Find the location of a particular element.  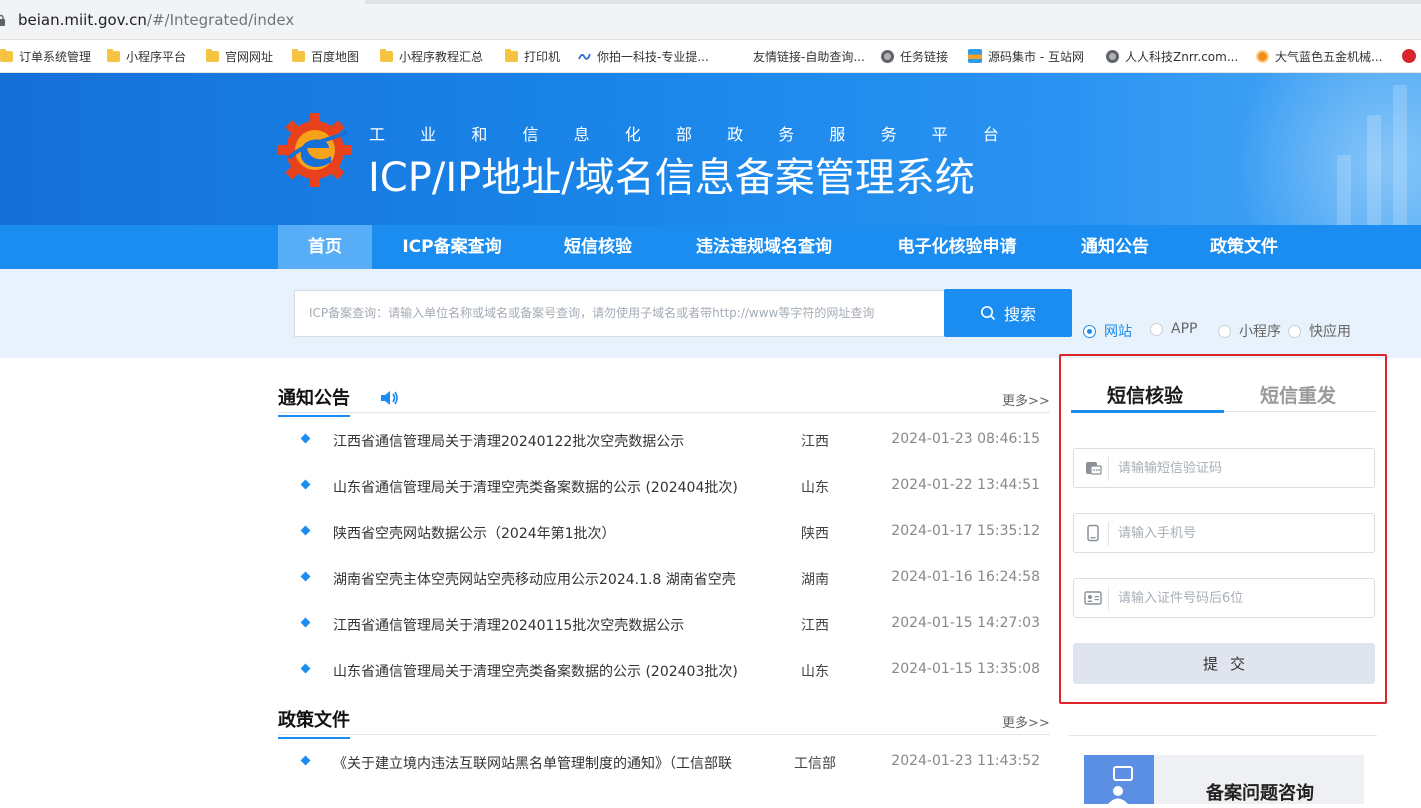

bookmark-overflow-icon is located at coordinates (1409, 56).